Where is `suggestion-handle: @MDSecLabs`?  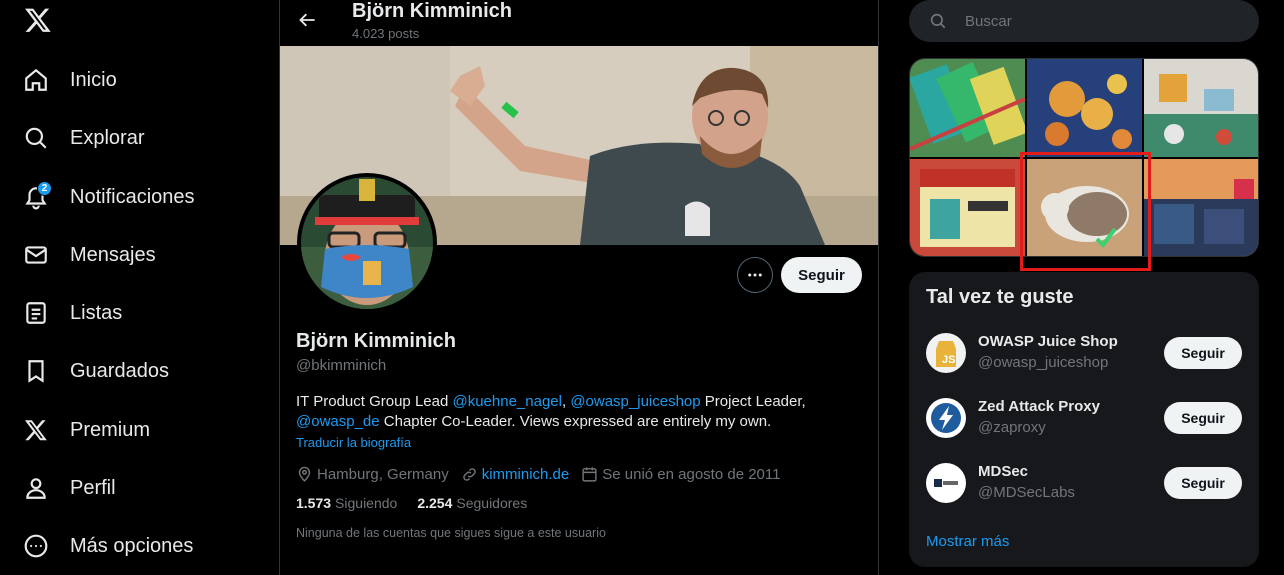 suggestion-handle: @MDSecLabs is located at coordinates (1026, 492).